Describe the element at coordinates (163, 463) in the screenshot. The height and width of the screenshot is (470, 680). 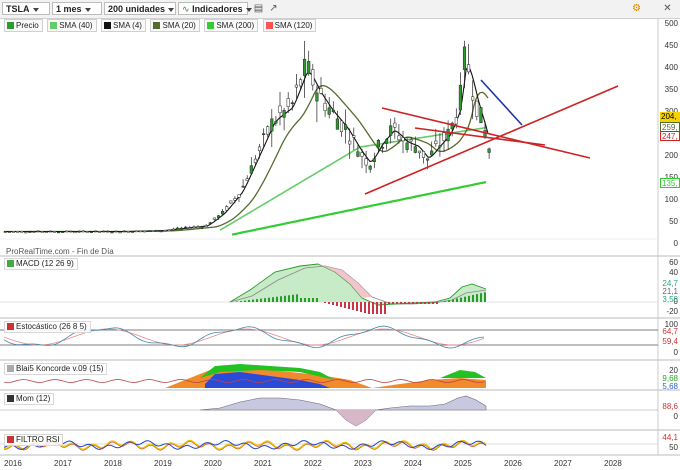
I see `year-tick: 2019` at that location.